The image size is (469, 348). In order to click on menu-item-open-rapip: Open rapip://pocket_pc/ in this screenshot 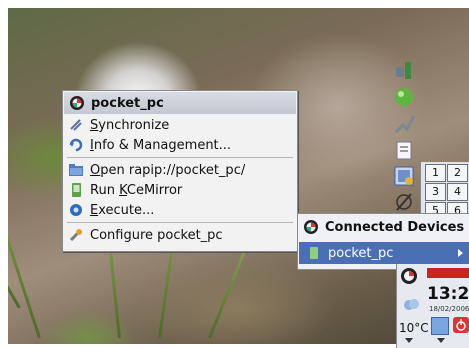, I will do `click(180, 170)`.